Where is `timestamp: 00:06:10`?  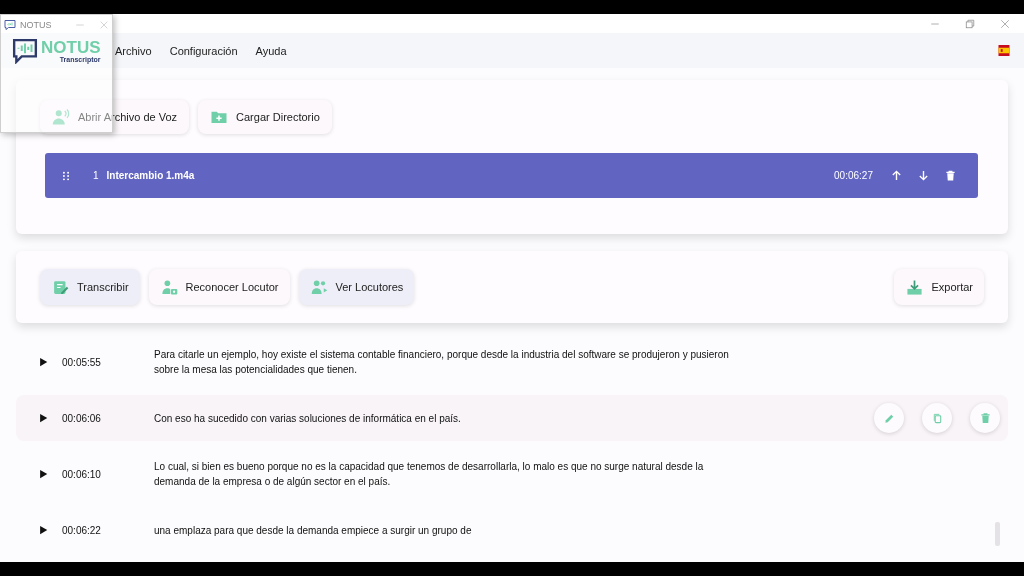 timestamp: 00:06:10 is located at coordinates (82, 474).